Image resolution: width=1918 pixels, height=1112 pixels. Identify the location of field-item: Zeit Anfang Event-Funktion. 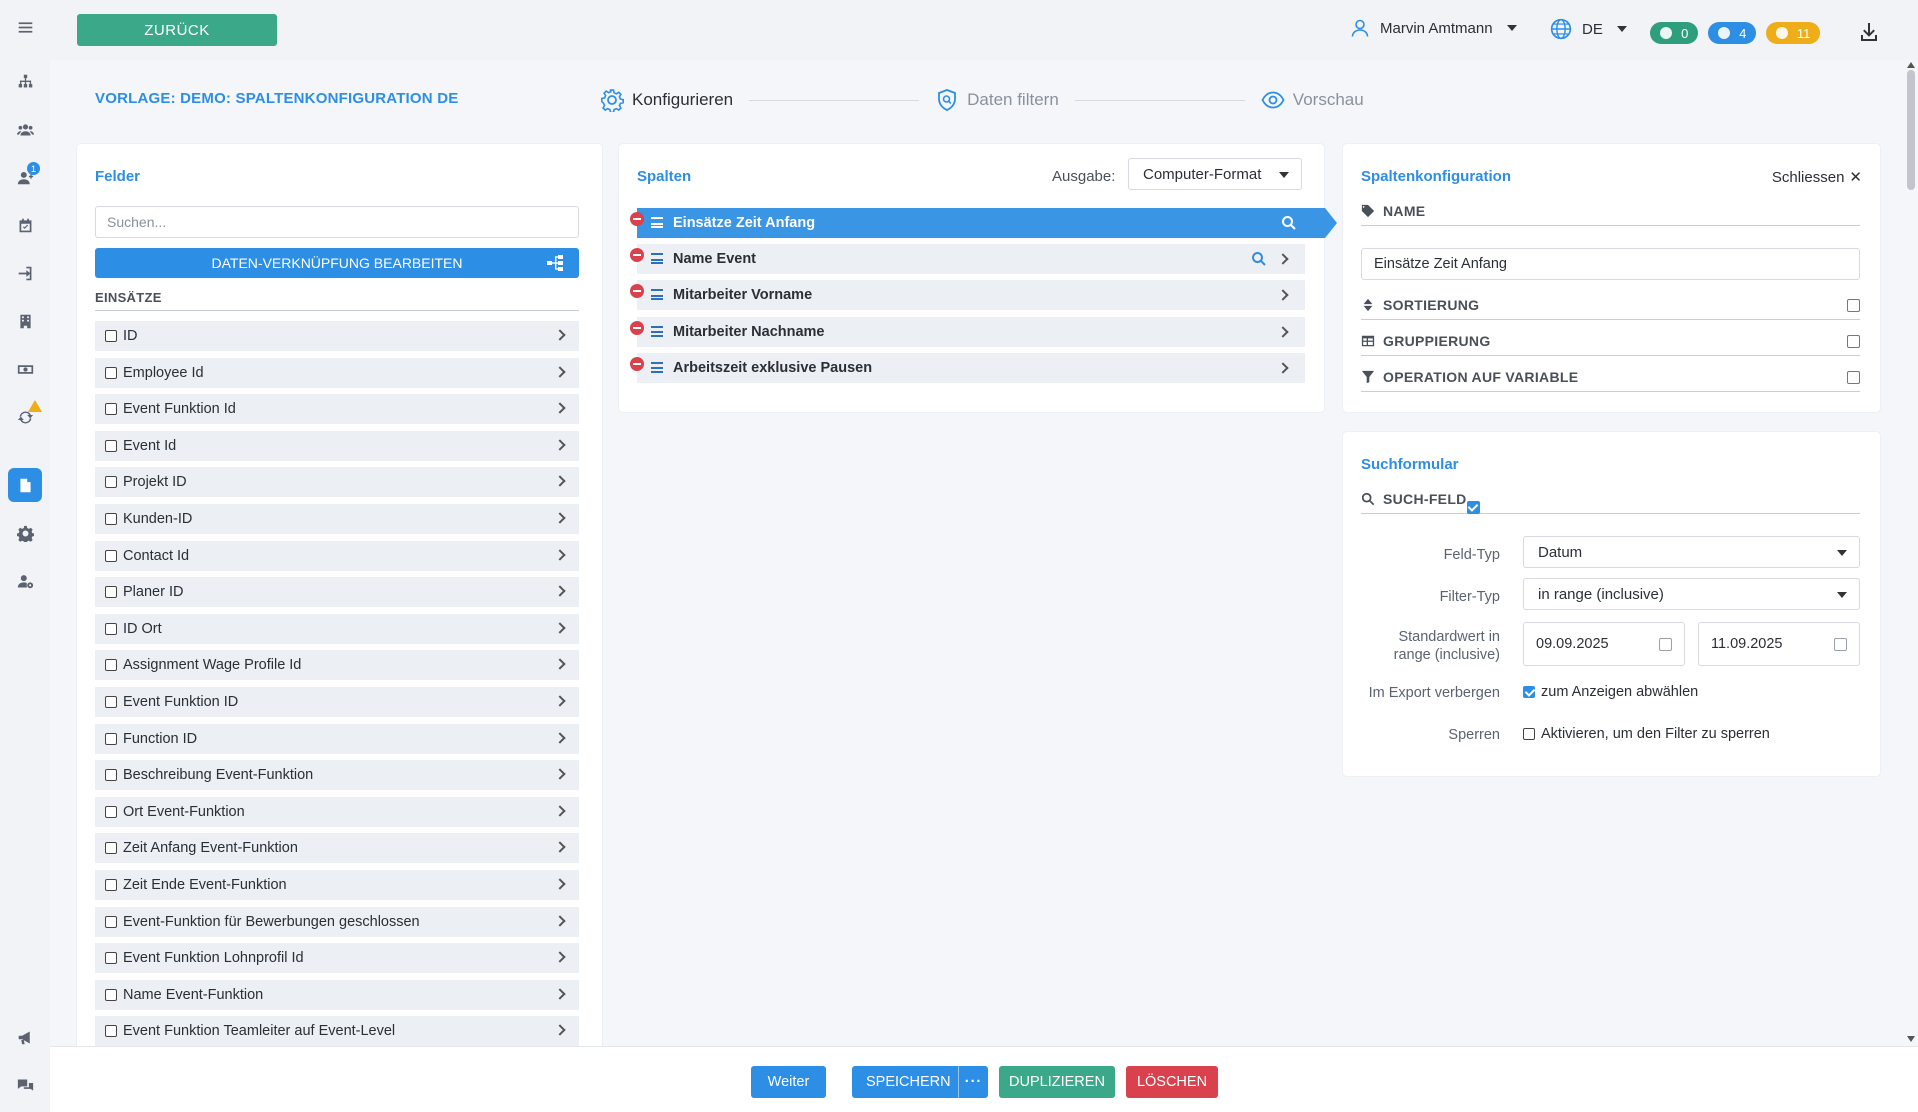
(337, 848).